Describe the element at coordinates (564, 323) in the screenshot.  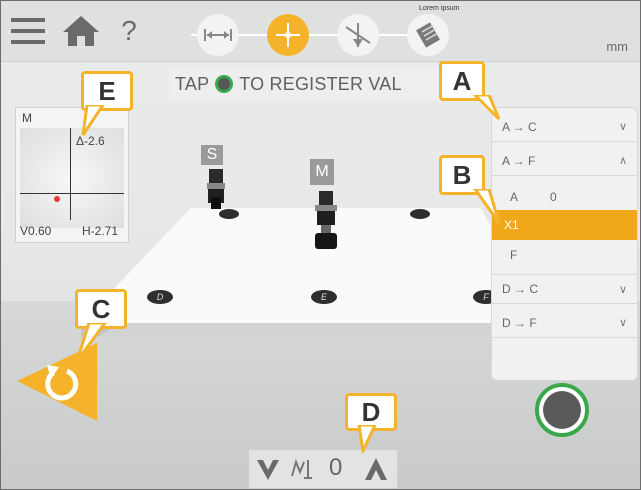
I see `panel-row-d-f: D → F ∨` at that location.